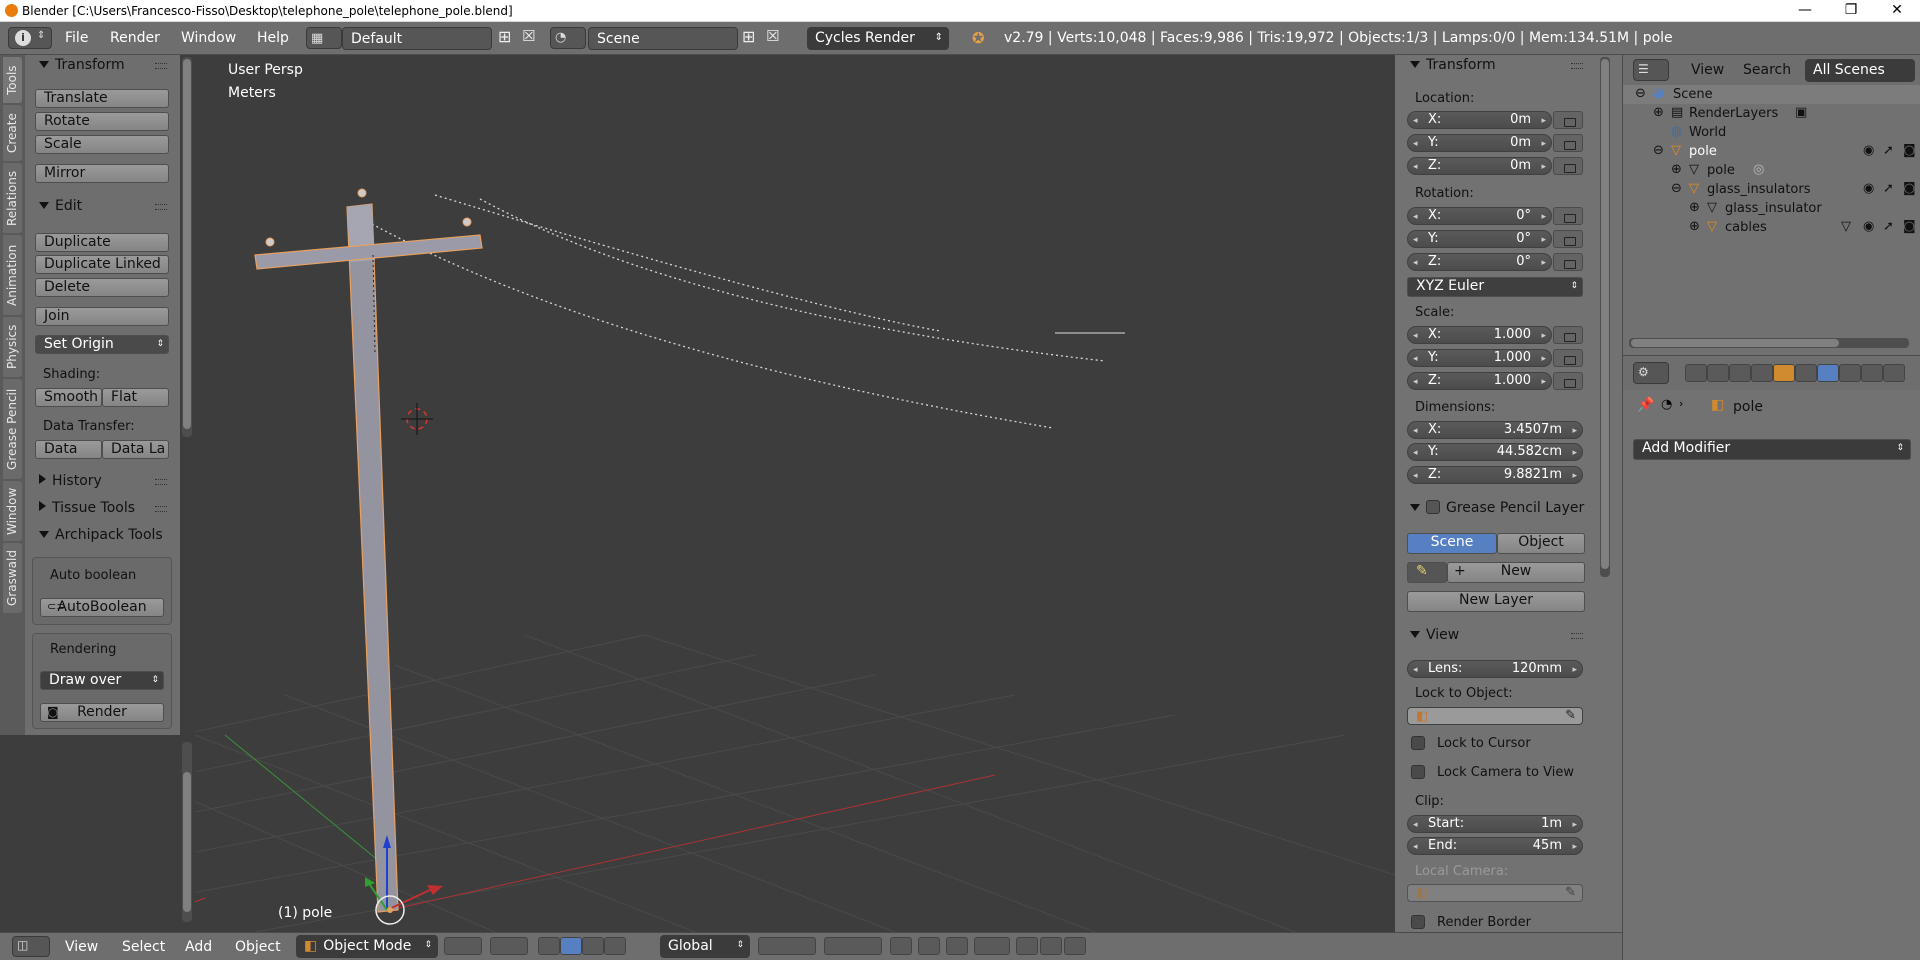 The image size is (1920, 960). Describe the element at coordinates (1771, 170) in the screenshot. I see `outliner-row-pole-mesh: ⊕ ▽ pole ◎` at that location.